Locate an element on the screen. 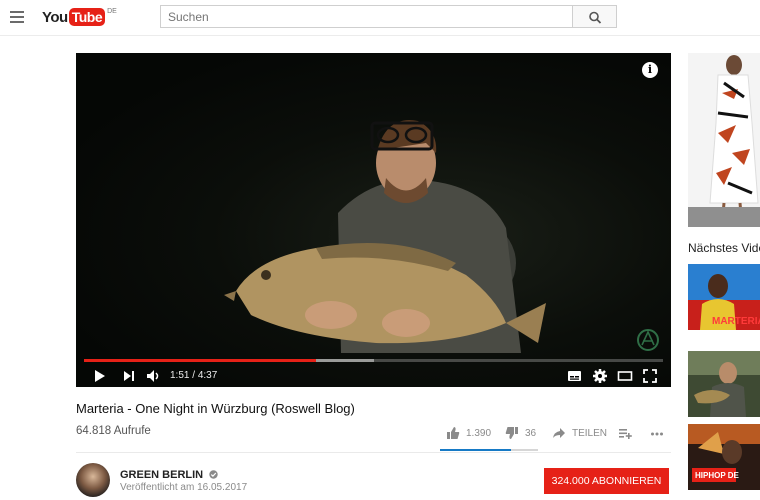 Image resolution: width=760 pixels, height=500 pixels. up-next-thumbnail-3: HIPHOP DE is located at coordinates (724, 457).